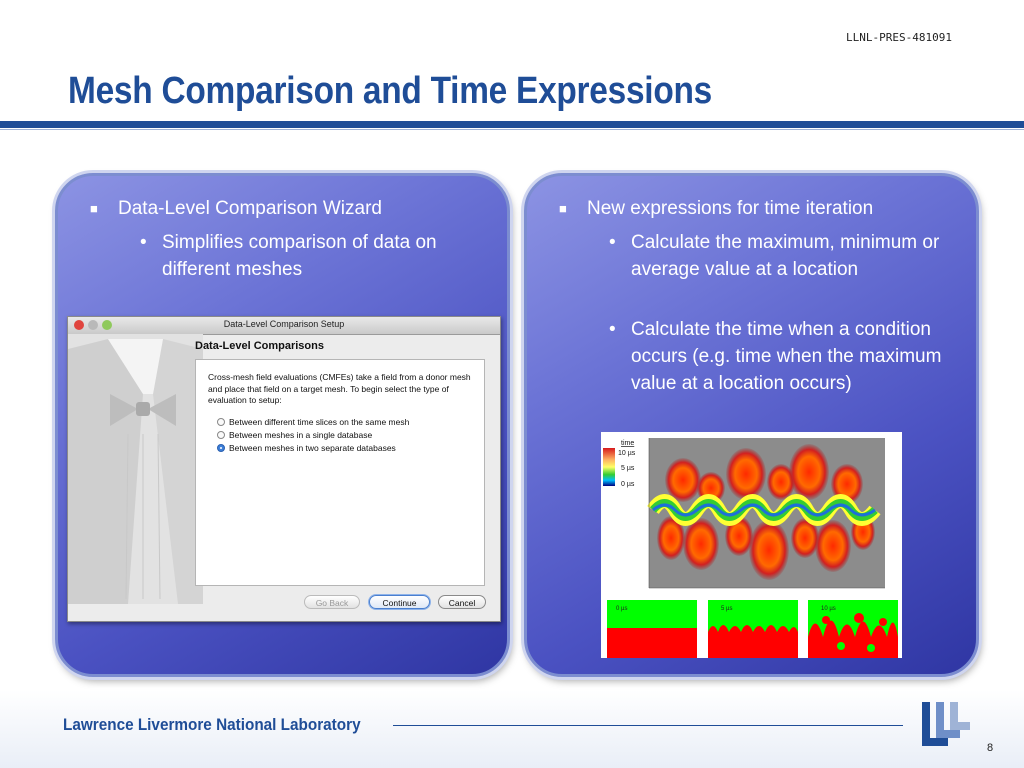  I want to click on document-id: LLNL-PRES-481091, so click(899, 37).